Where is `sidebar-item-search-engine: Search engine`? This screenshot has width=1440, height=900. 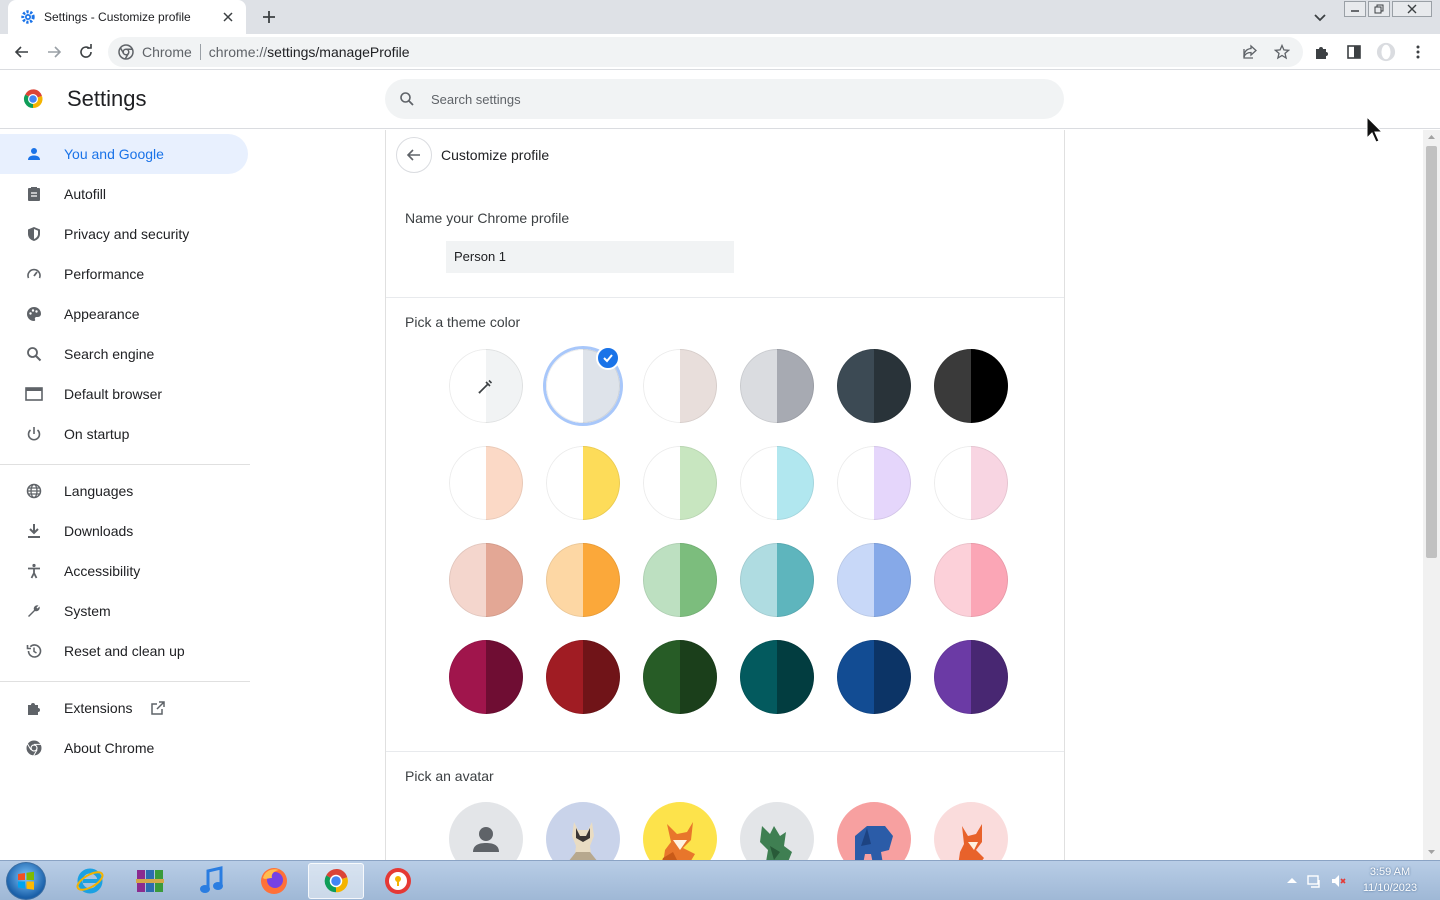 sidebar-item-search-engine: Search engine is located at coordinates (124, 354).